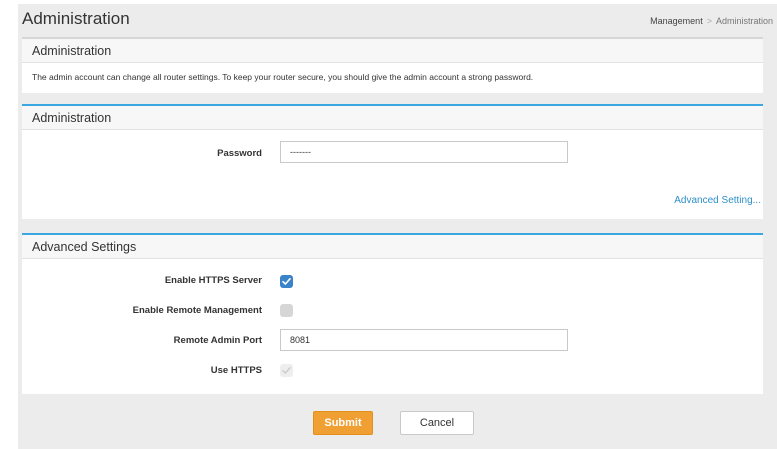 The image size is (777, 449). What do you see at coordinates (397, 20) in the screenshot?
I see `page-header: Administration Management > Administration` at bounding box center [397, 20].